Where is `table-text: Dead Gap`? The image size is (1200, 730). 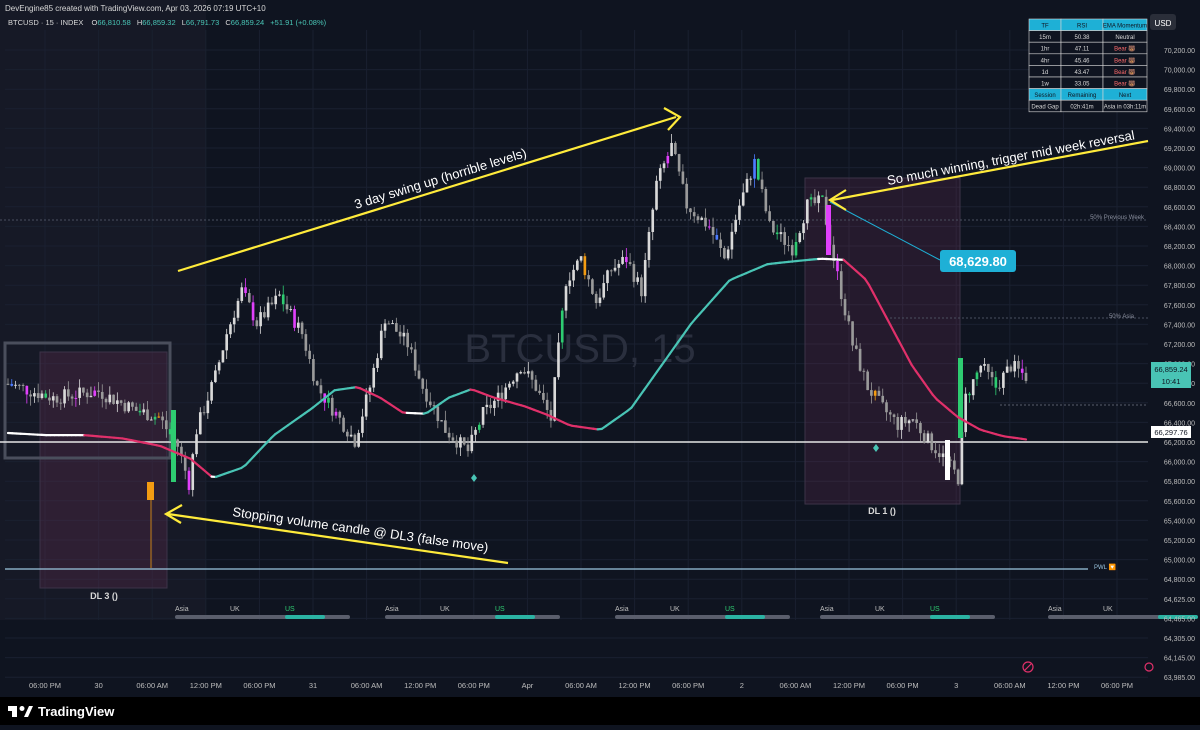
table-text: Dead Gap is located at coordinates (1045, 108).